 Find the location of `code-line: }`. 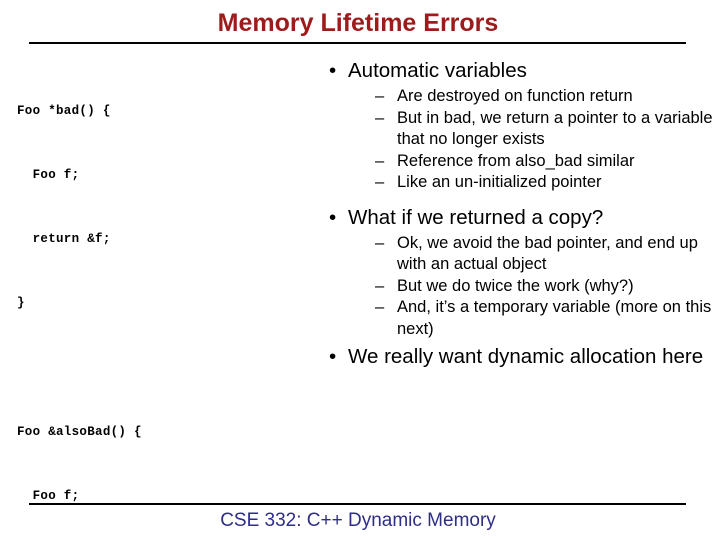

code-line: } is located at coordinates (21, 303).